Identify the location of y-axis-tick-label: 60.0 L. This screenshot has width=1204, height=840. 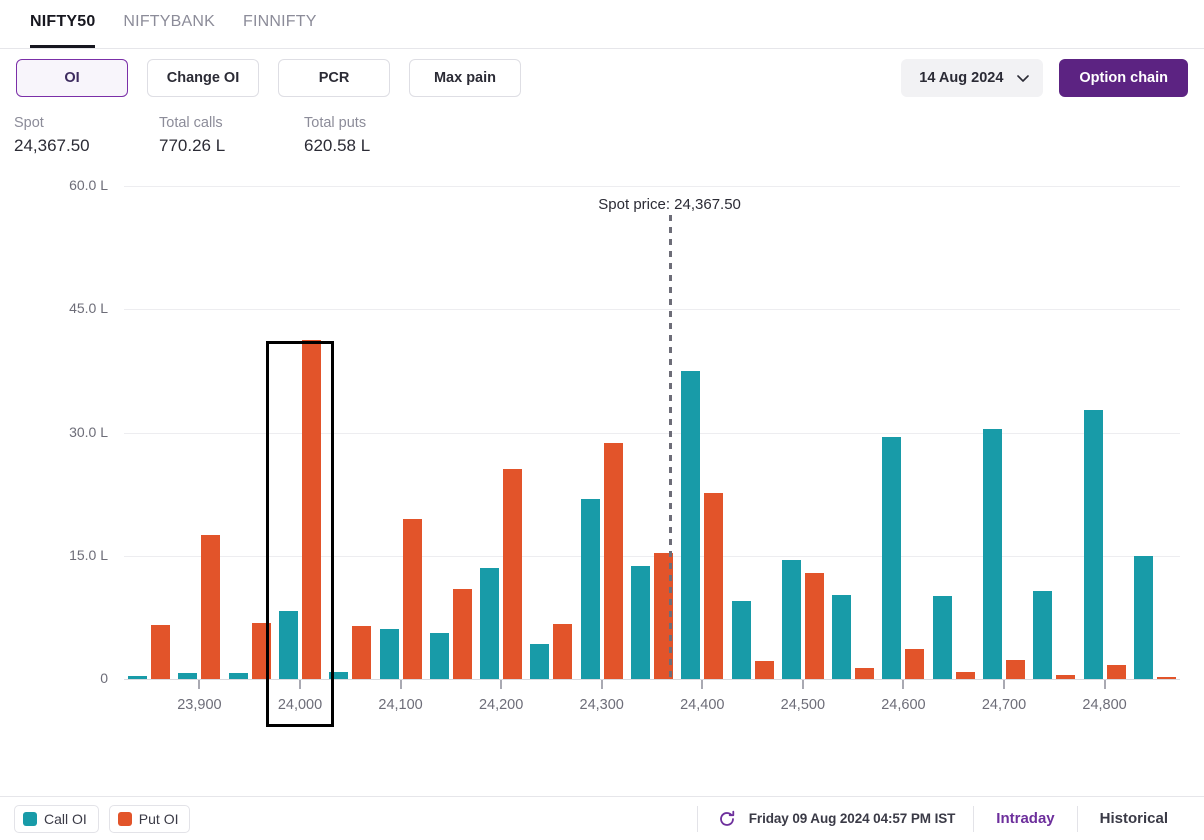
(88, 185).